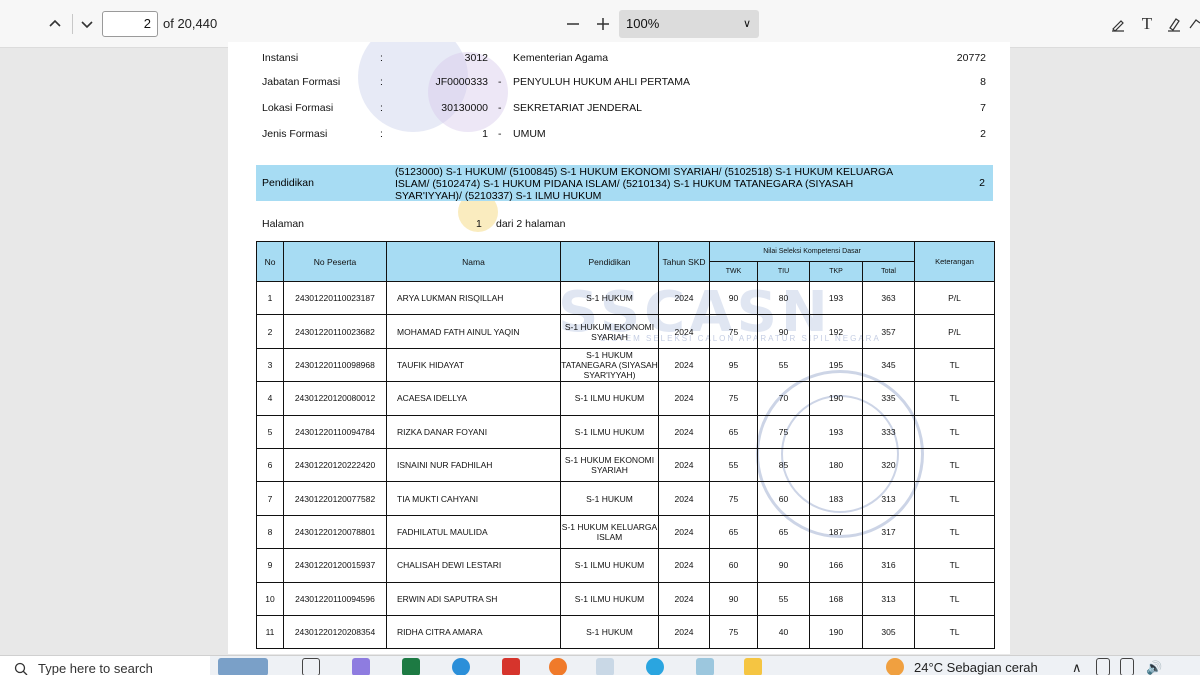  Describe the element at coordinates (983, 82) in the screenshot. I see `header-count: 8` at that location.